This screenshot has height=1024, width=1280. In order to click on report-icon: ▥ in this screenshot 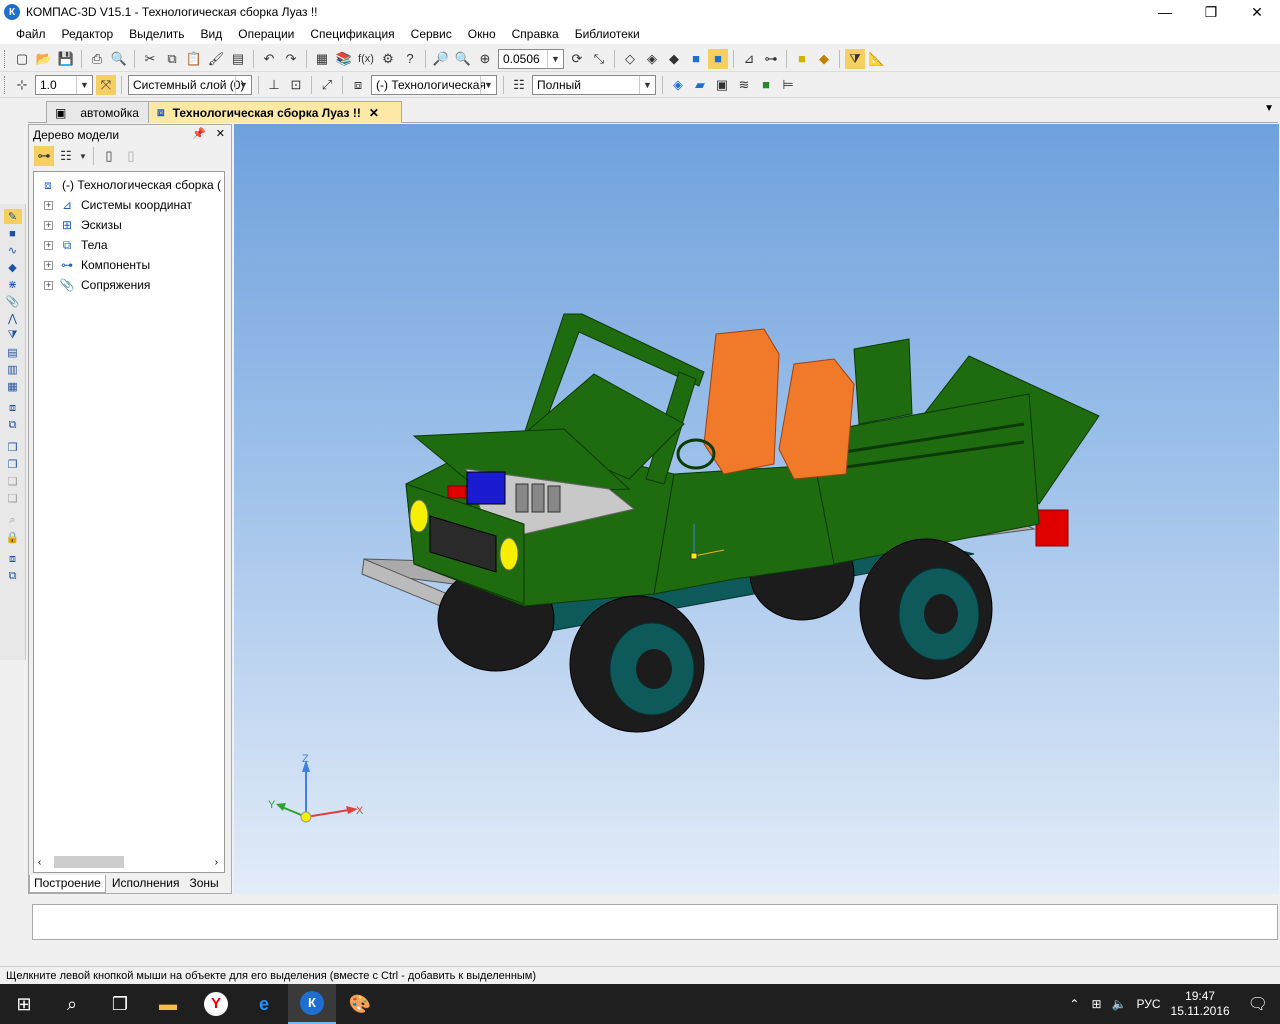, I will do `click(13, 369)`.